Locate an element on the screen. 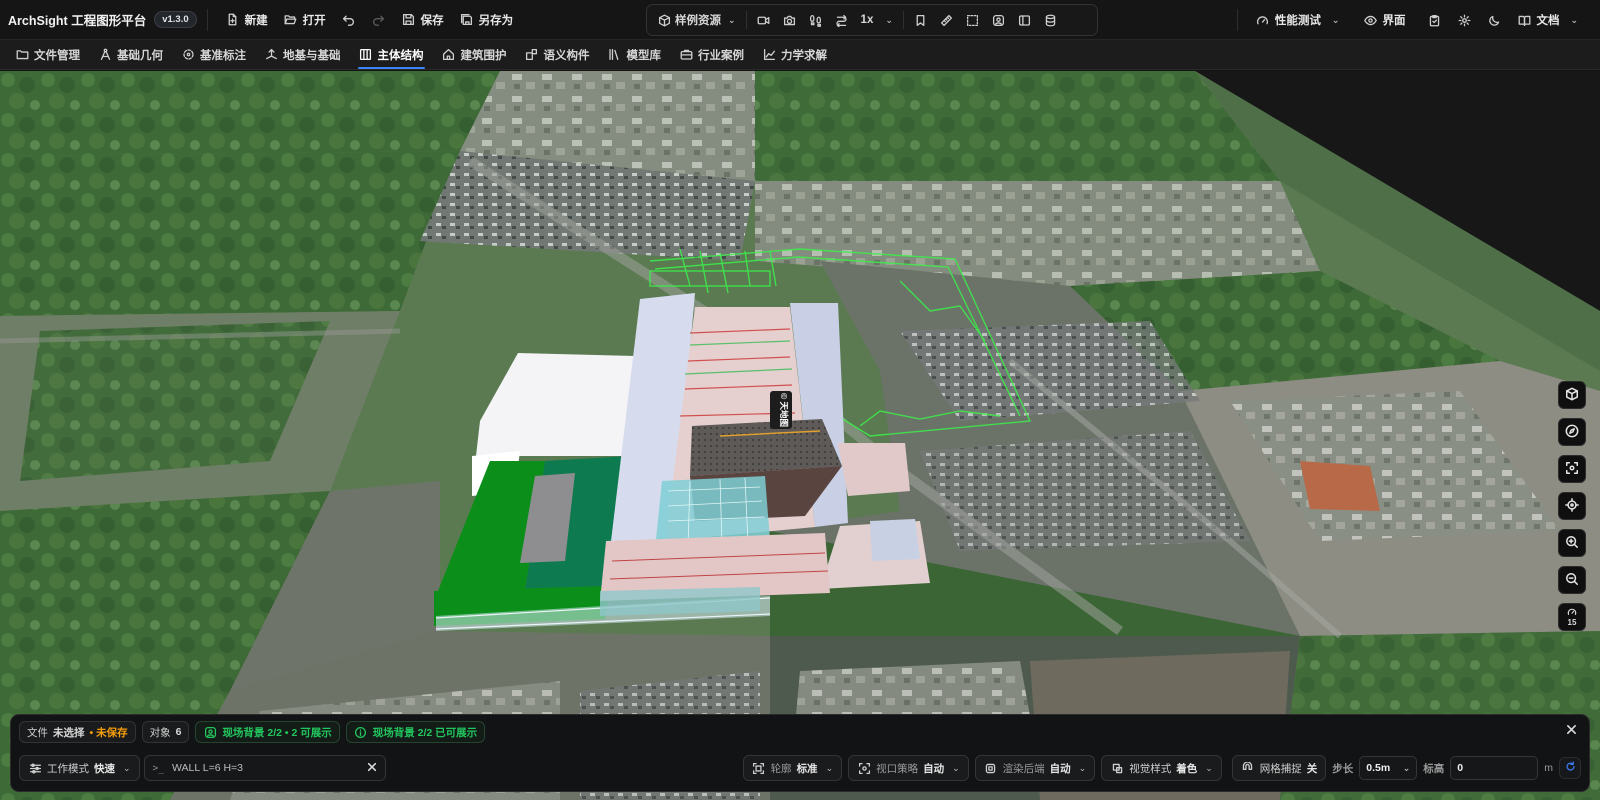  scene-background-ready-chip: 现场背景 2/2 已可展示 is located at coordinates (415, 732).